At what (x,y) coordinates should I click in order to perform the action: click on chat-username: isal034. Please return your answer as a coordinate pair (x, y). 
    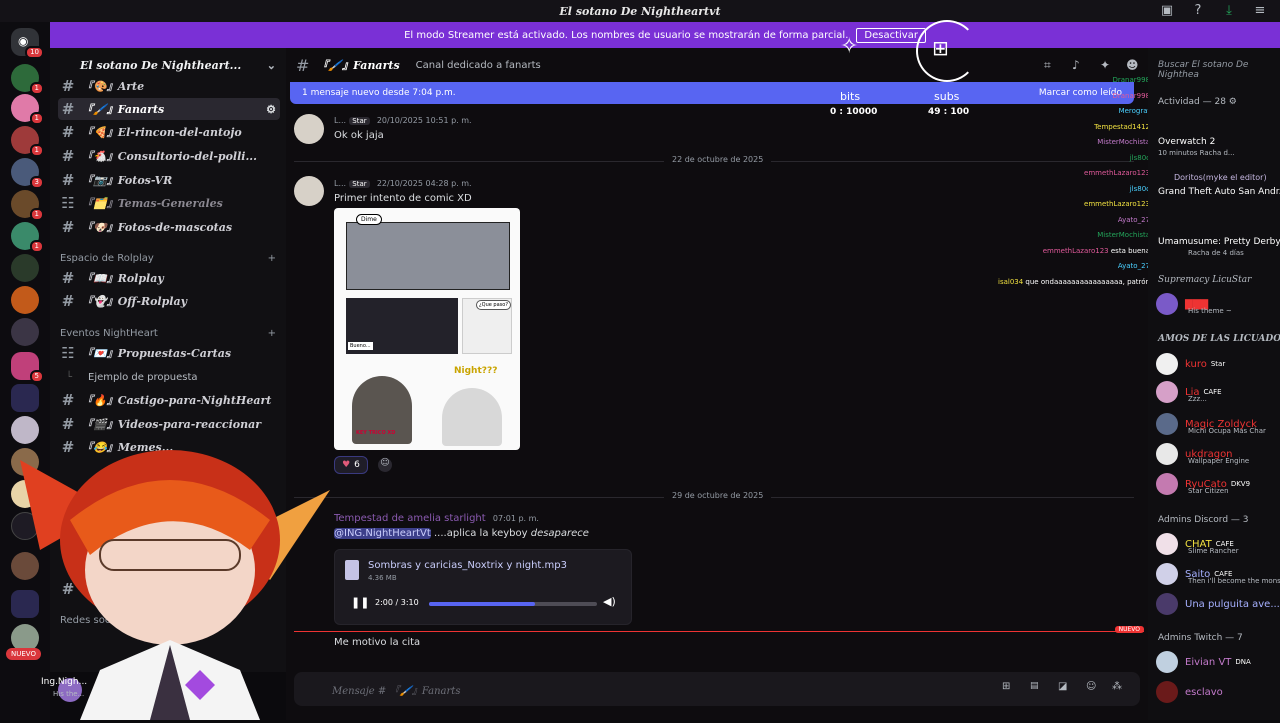
    Looking at the image, I should click on (1011, 281).